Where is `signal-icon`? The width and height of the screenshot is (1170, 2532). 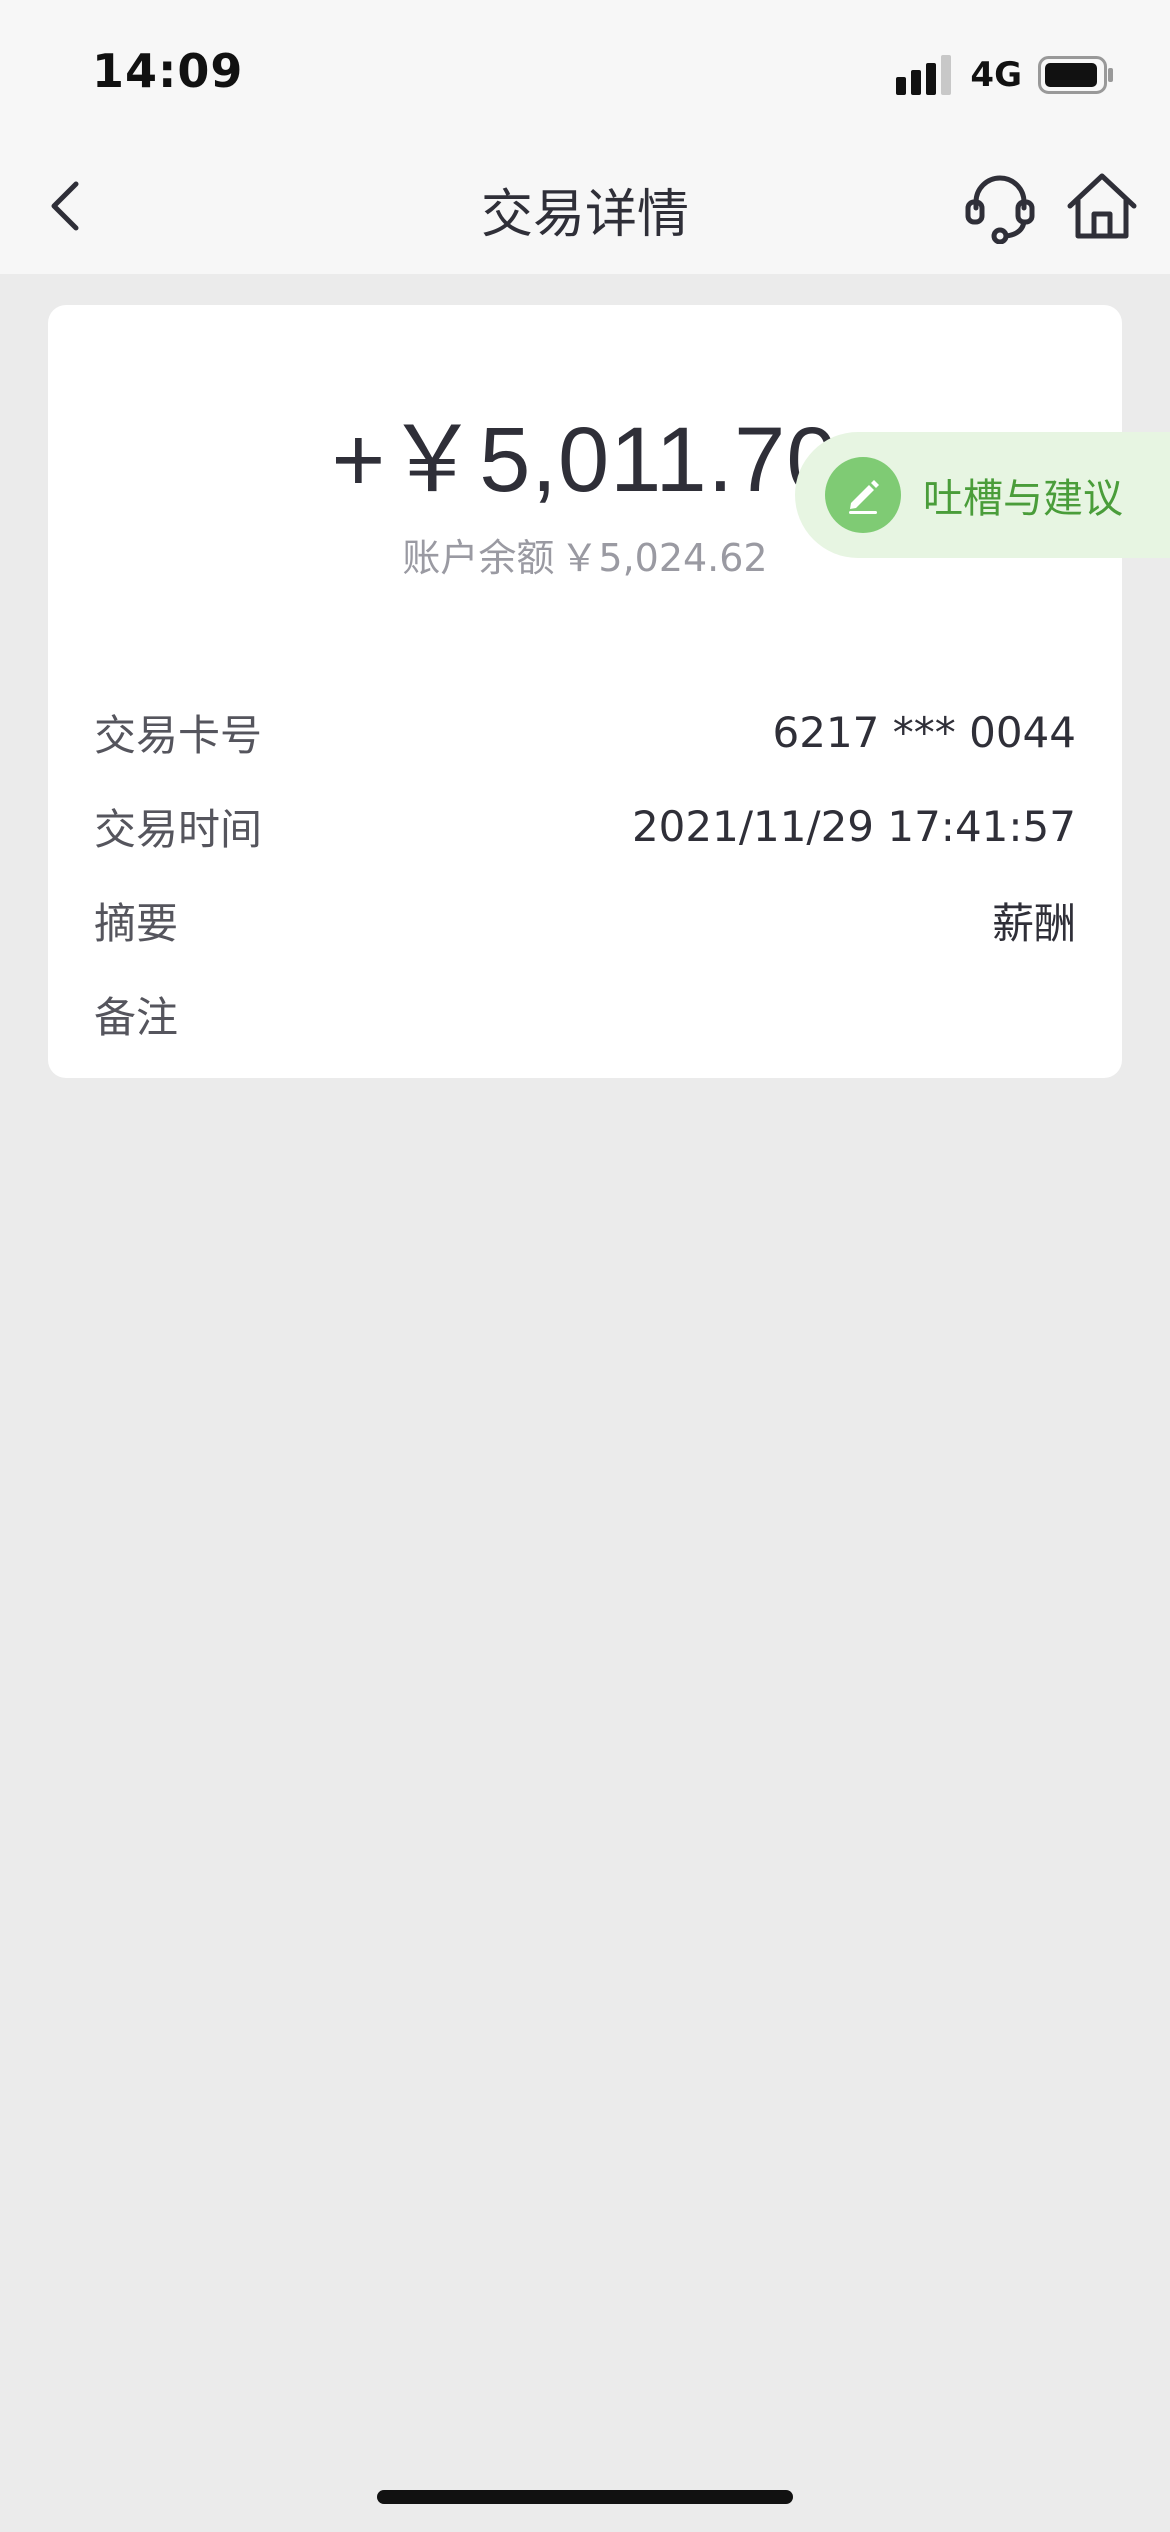
signal-icon is located at coordinates (924, 75).